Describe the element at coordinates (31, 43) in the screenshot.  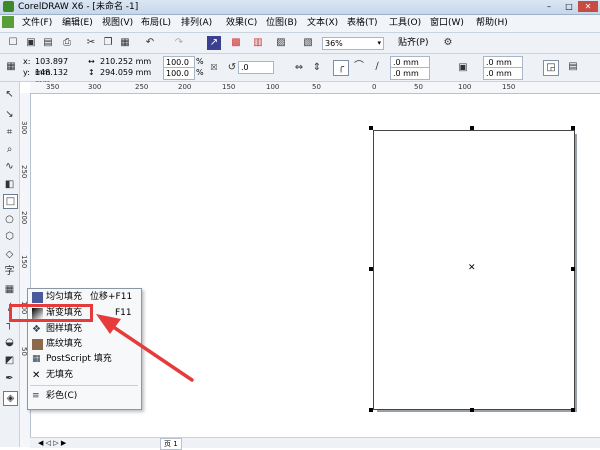
I see `open-icon: ▣` at that location.